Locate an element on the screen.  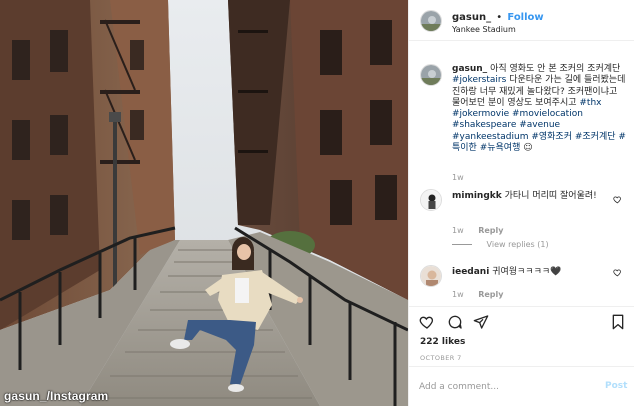
header-title-row: gasun_ • Follow is located at coordinates (498, 17).